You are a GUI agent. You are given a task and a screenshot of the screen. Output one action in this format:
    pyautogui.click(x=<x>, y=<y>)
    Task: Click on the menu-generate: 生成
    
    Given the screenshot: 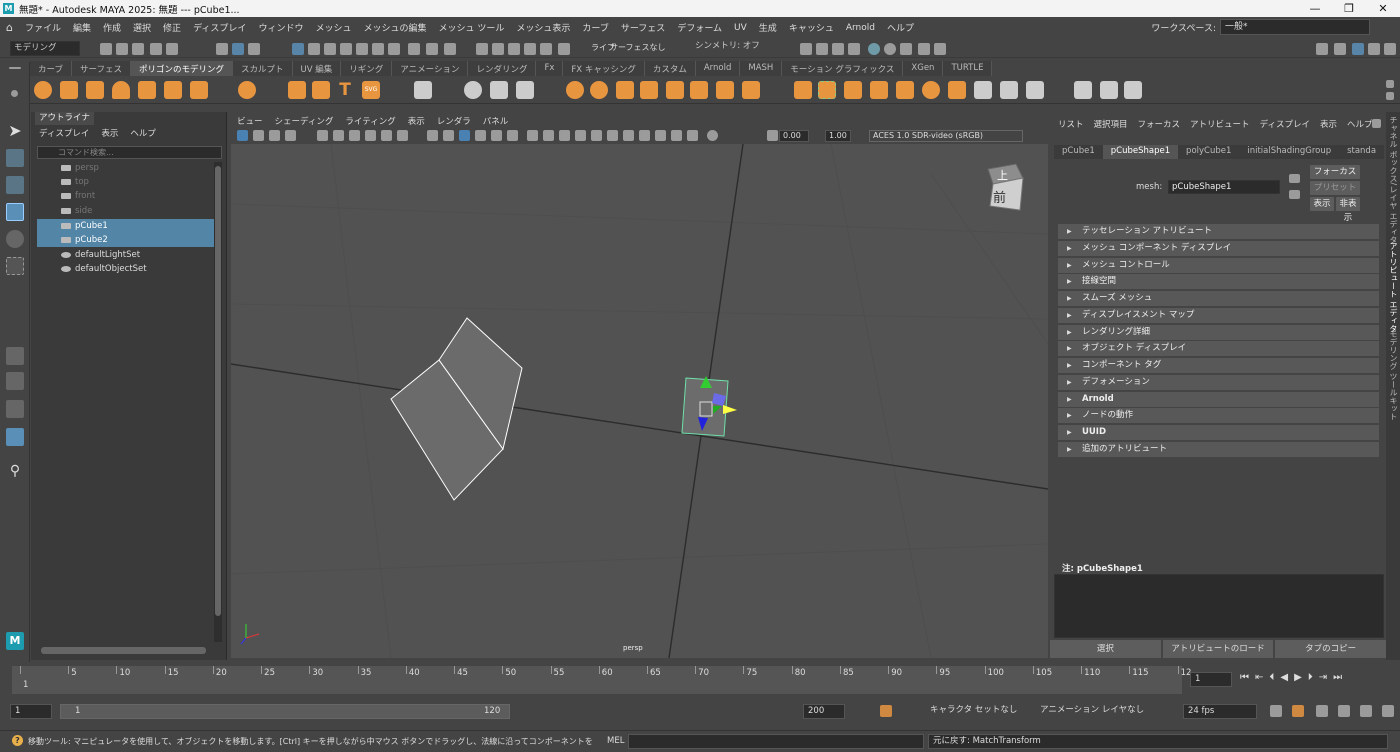 What is the action you would take?
    pyautogui.click(x=768, y=27)
    